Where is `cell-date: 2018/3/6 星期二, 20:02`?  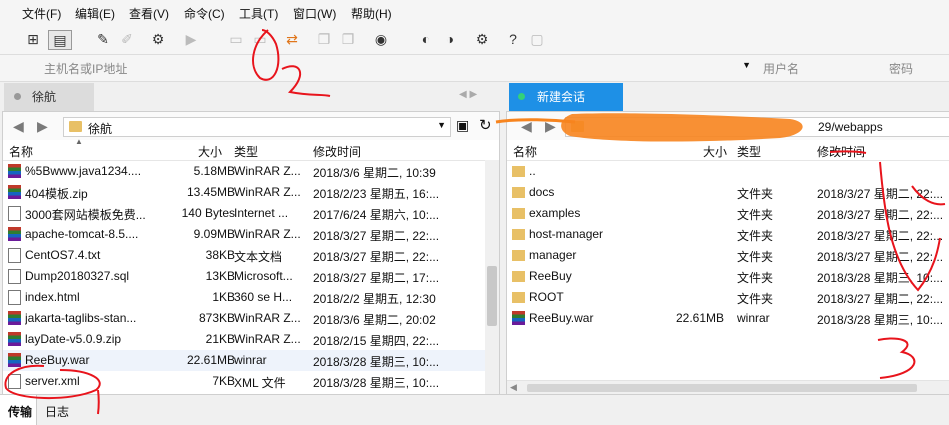
cell-date: 2018/3/6 星期二, 20:02 is located at coordinates (374, 320).